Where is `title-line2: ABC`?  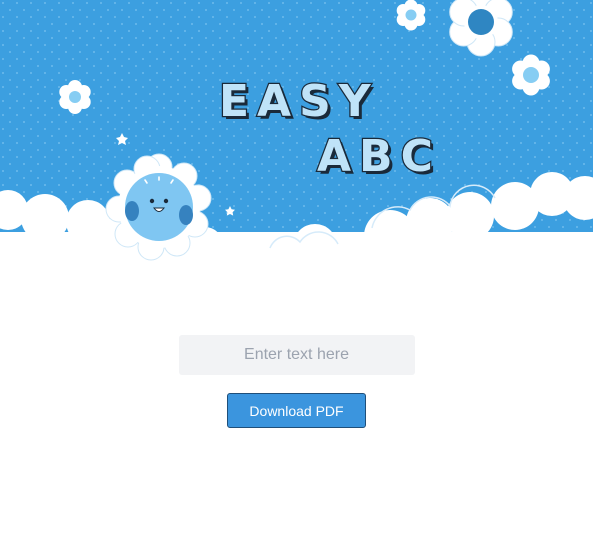
title-line2: ABC is located at coordinates (379, 156).